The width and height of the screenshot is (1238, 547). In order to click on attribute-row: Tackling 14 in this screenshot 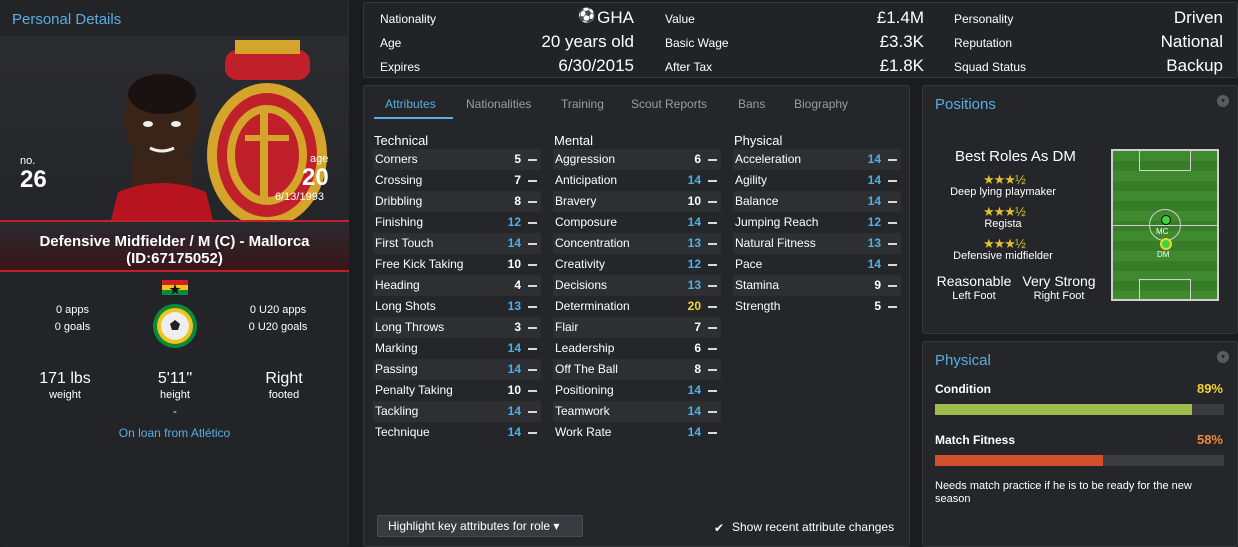, I will do `click(457, 411)`.